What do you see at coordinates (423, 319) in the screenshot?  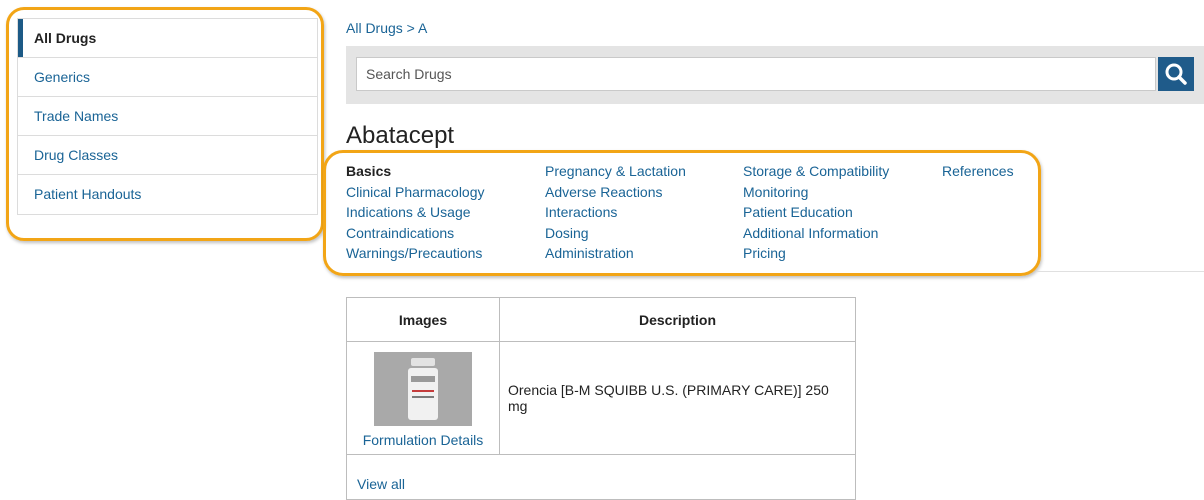 I see `column-header-images: Images` at bounding box center [423, 319].